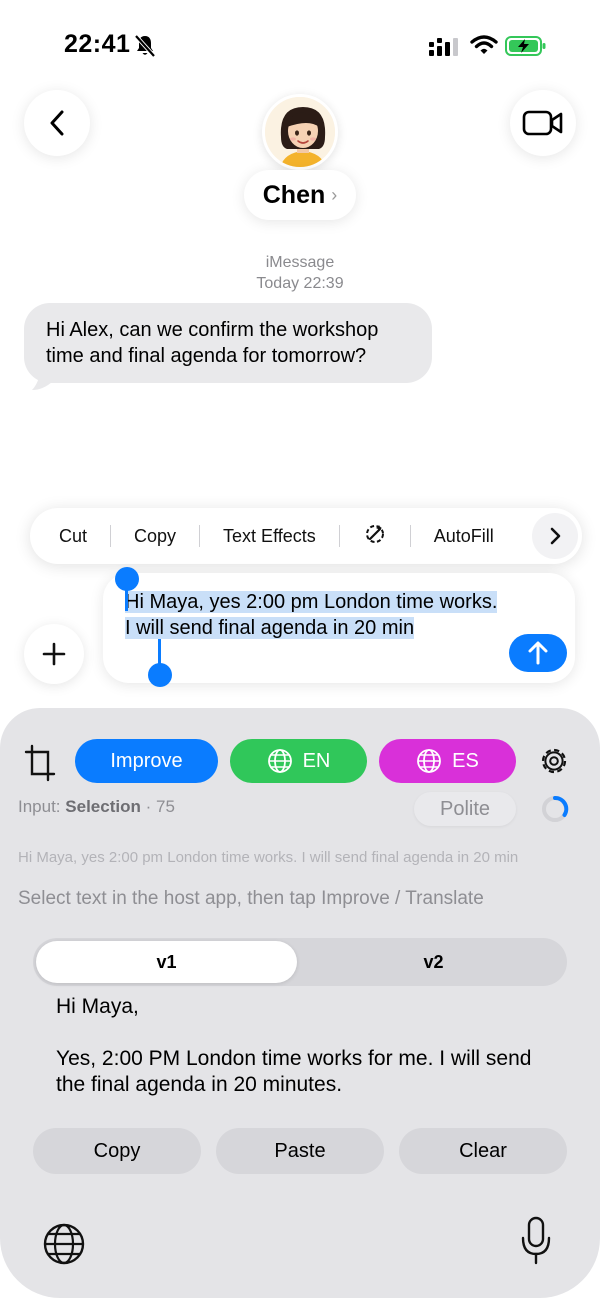 The width and height of the screenshot is (600, 1298). I want to click on status-time: 22:41, so click(97, 44).